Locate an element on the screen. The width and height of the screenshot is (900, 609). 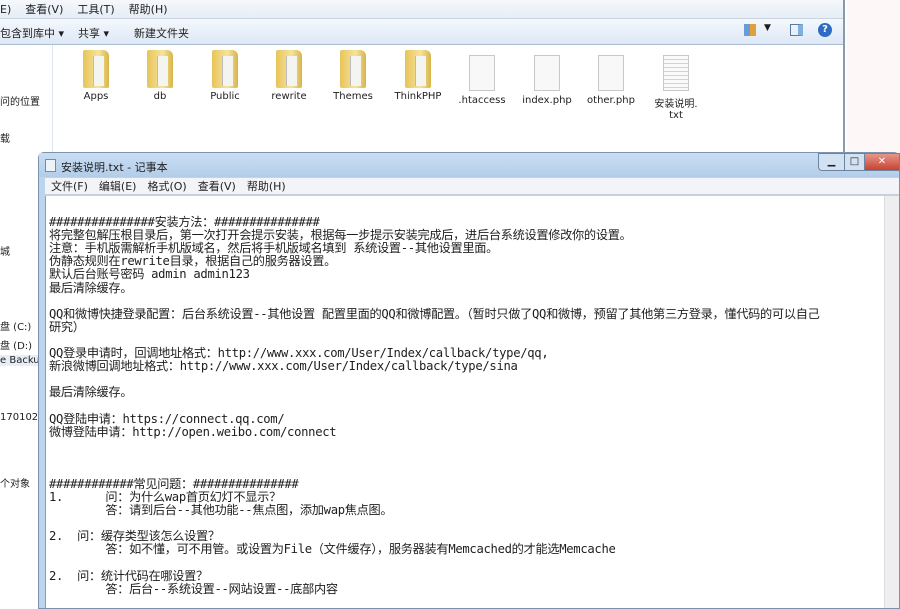
file-install-txt: 安装说明.txt is located at coordinates (676, 88).